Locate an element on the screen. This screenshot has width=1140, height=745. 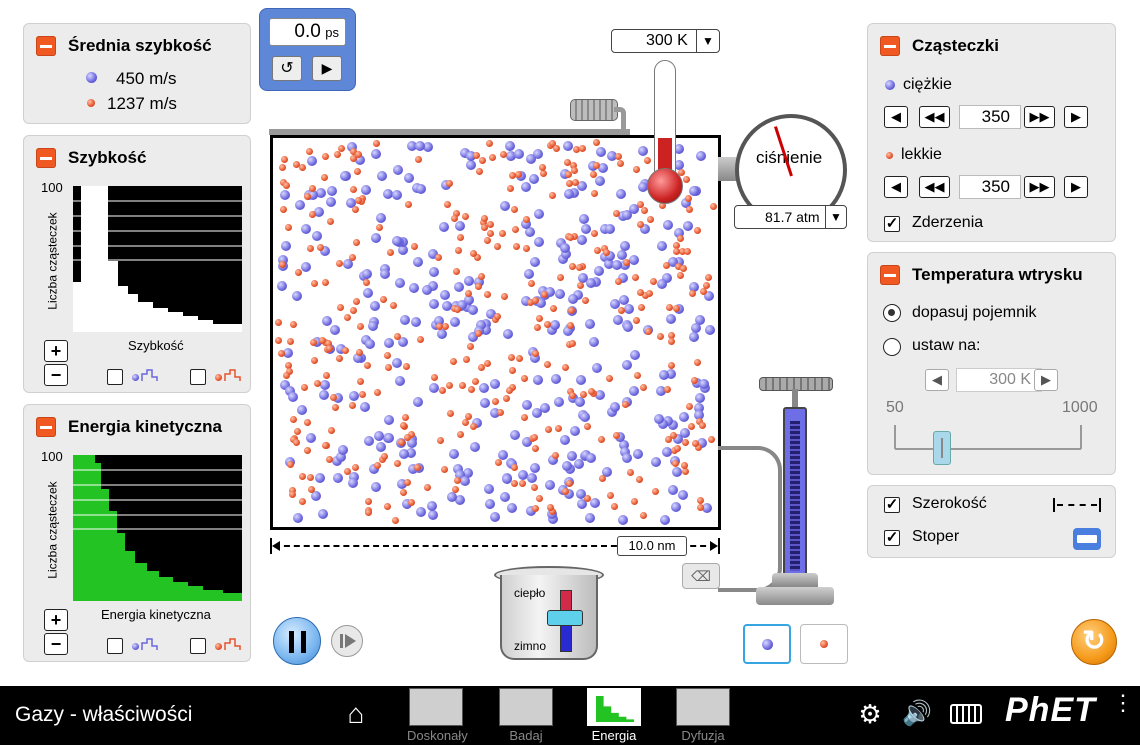
pause-button is located at coordinates (297, 641).